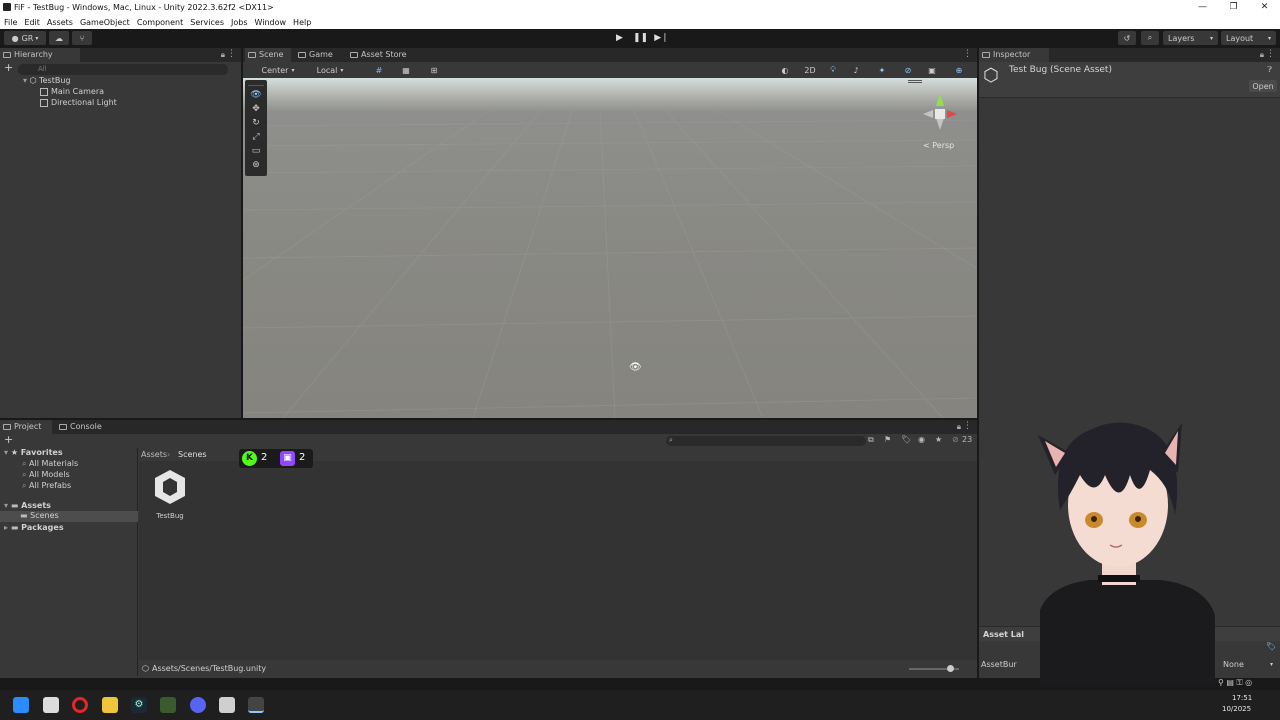  Describe the element at coordinates (139, 705) in the screenshot. I see `steam-icon: ⚙` at that location.